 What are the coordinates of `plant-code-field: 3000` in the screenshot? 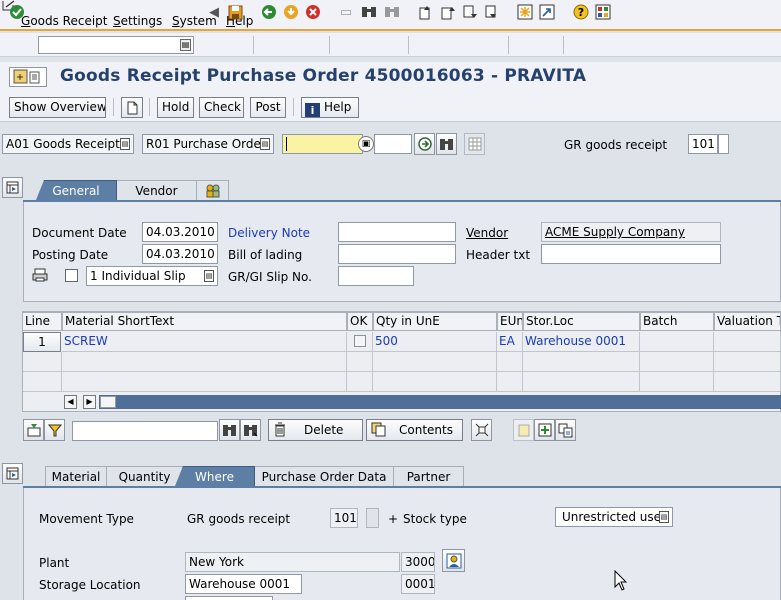 It's located at (418, 562).